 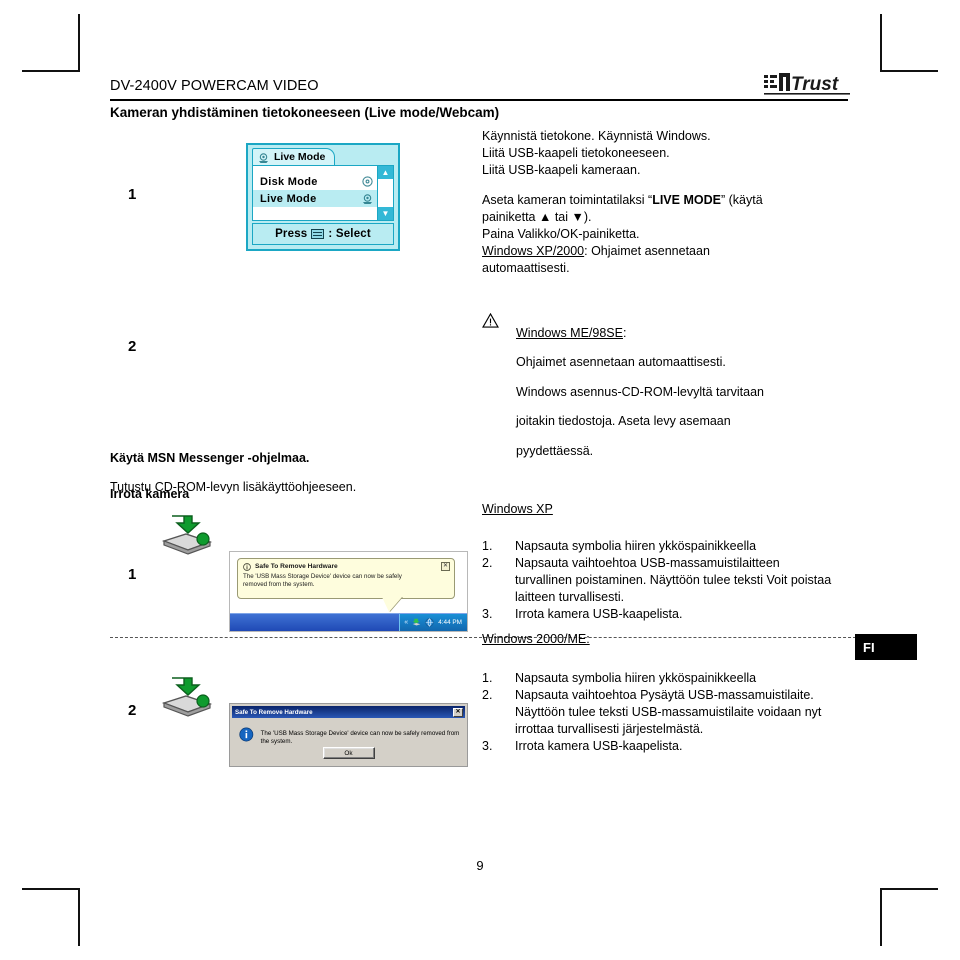 I want to click on warning-line-3: joitakin tiedostoja. Aseta levy asemaan, so click(x=623, y=421).